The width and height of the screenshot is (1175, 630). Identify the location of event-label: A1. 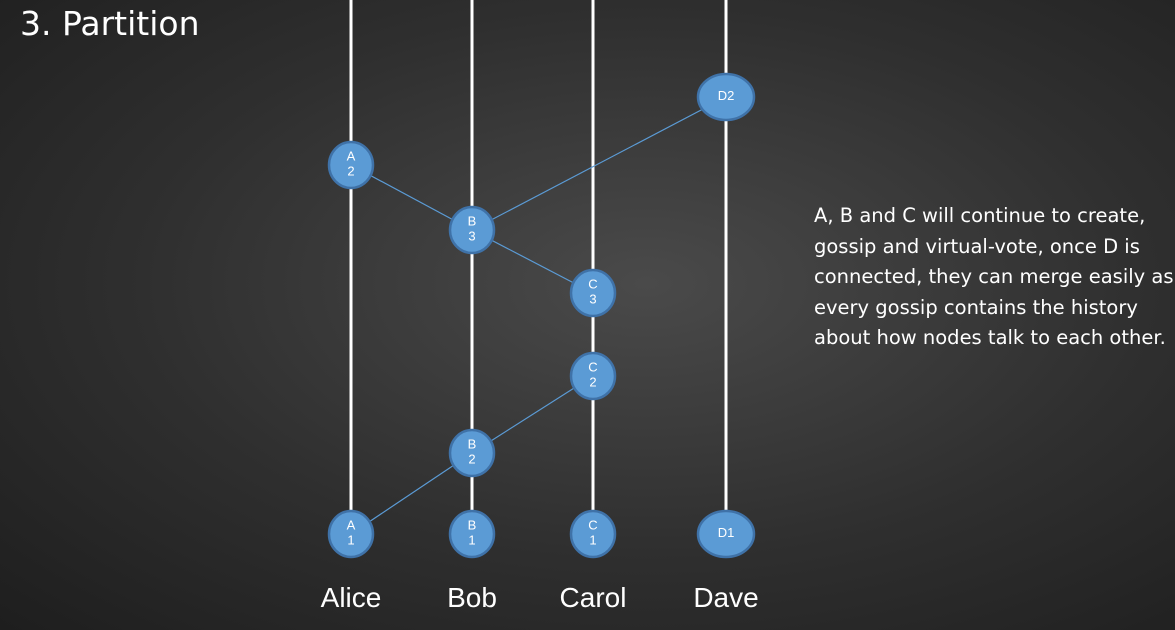
(351, 533).